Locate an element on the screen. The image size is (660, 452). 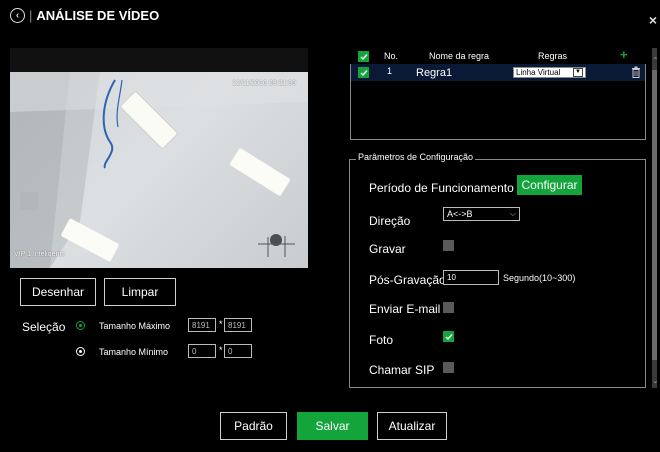
row-name: Regra1 is located at coordinates (434, 73).